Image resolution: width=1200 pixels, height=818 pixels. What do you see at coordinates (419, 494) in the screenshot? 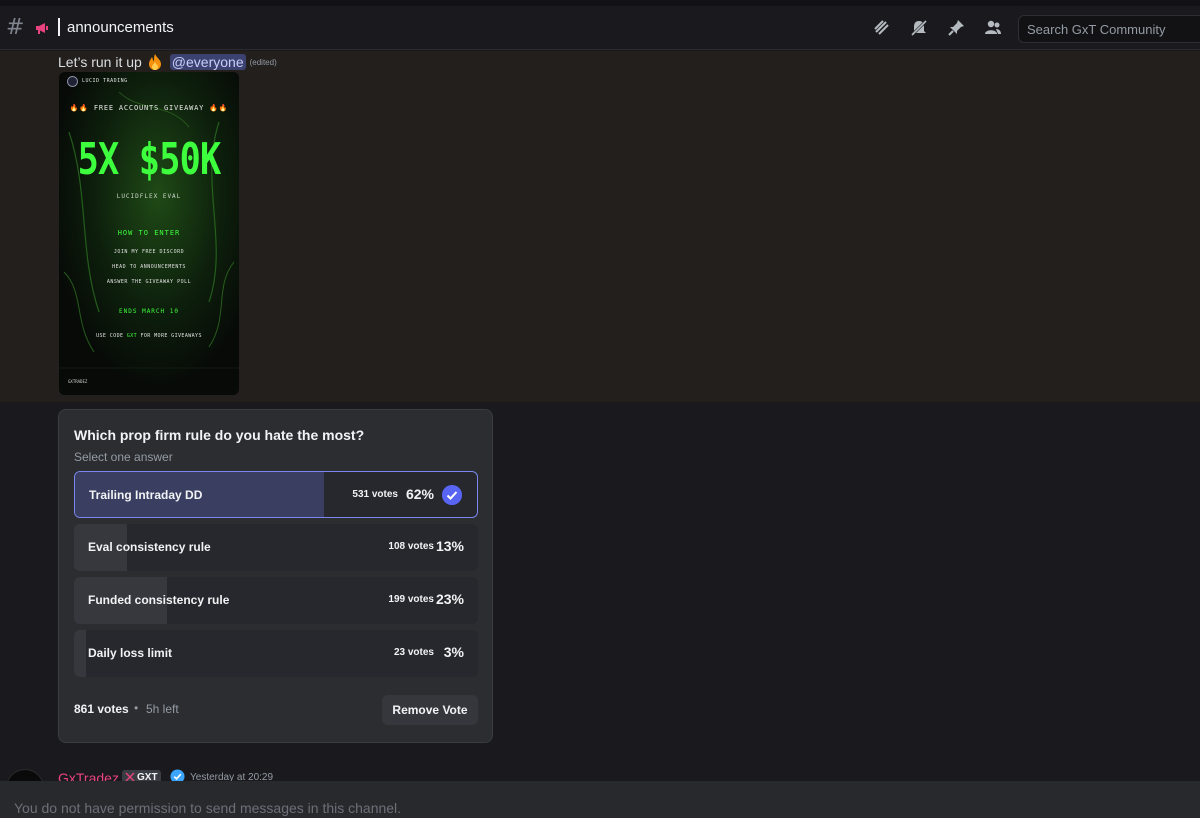
I see `poll-option-percent: 62%` at bounding box center [419, 494].